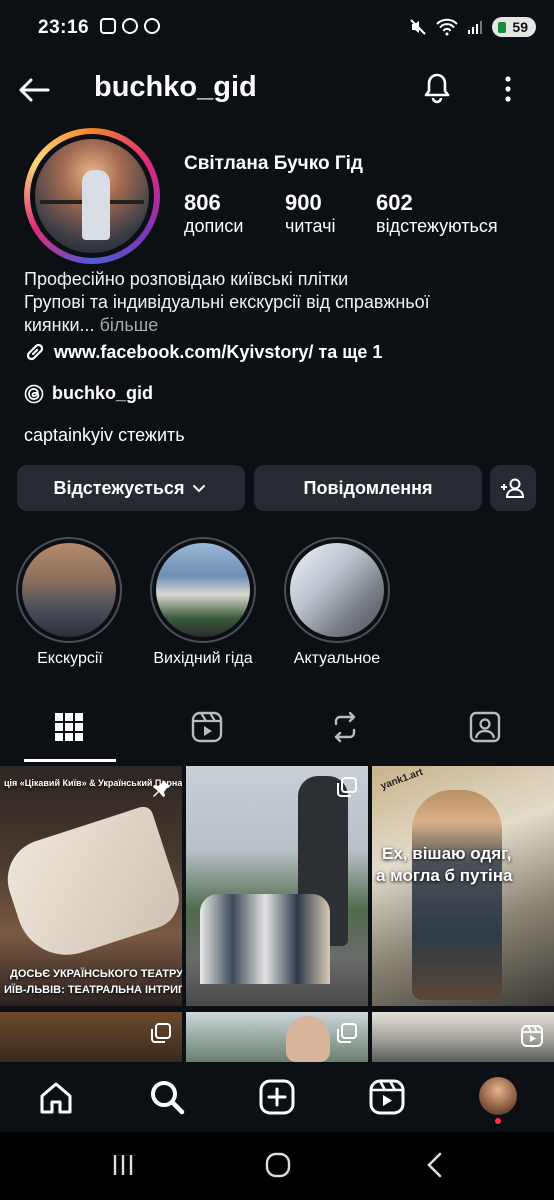  Describe the element at coordinates (475, 27) in the screenshot. I see `signal-icon` at that location.